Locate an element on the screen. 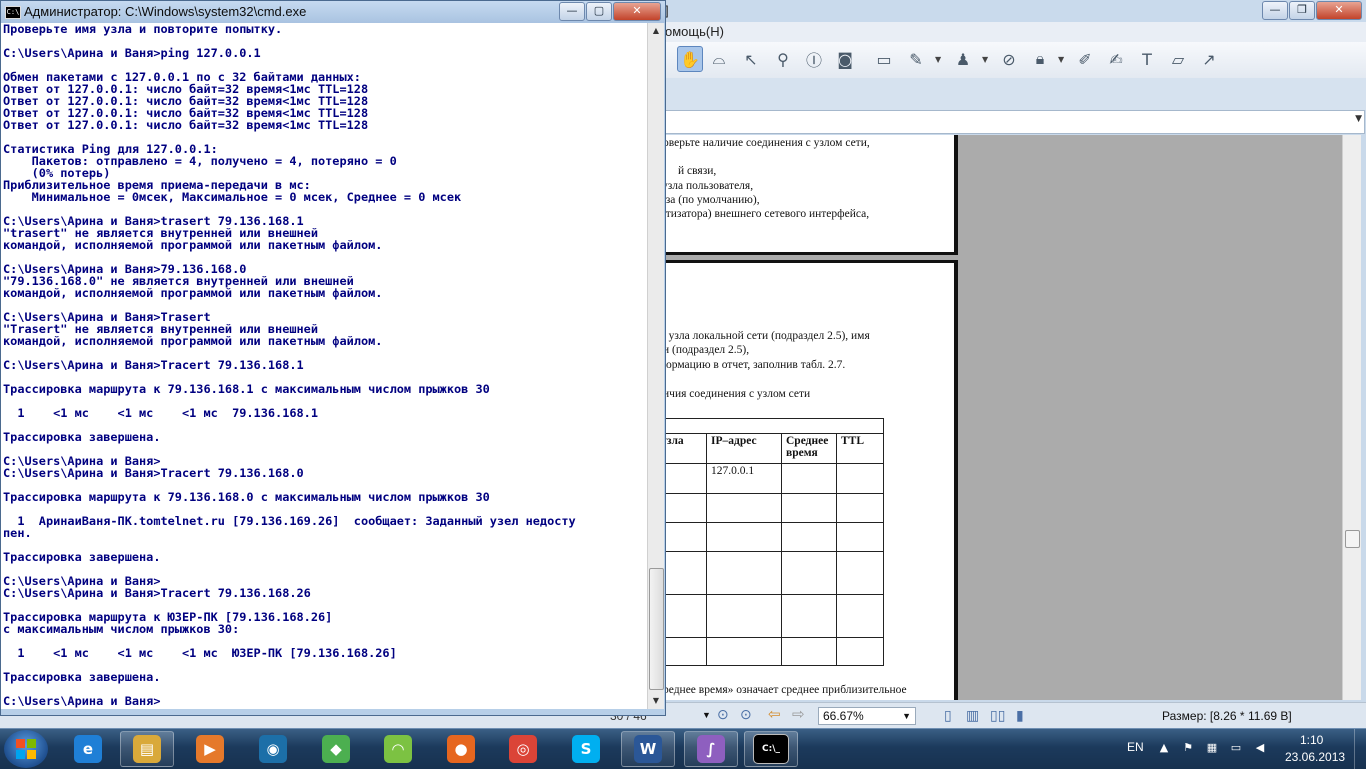  language-indicator: EN is located at coordinates (1135, 747).